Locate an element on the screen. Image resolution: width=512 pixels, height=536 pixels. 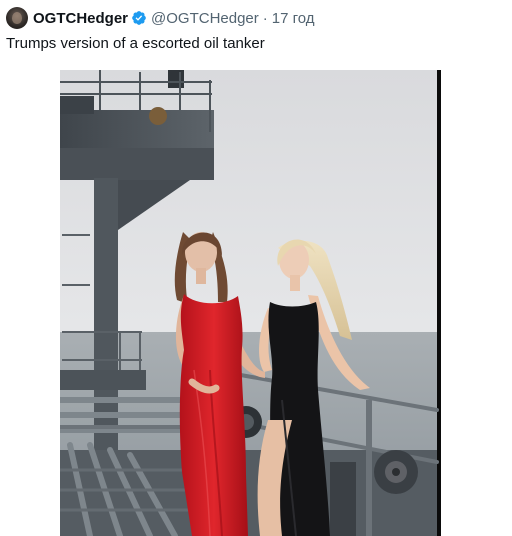
author-handle: @OGTCHedger is located at coordinates (205, 18).